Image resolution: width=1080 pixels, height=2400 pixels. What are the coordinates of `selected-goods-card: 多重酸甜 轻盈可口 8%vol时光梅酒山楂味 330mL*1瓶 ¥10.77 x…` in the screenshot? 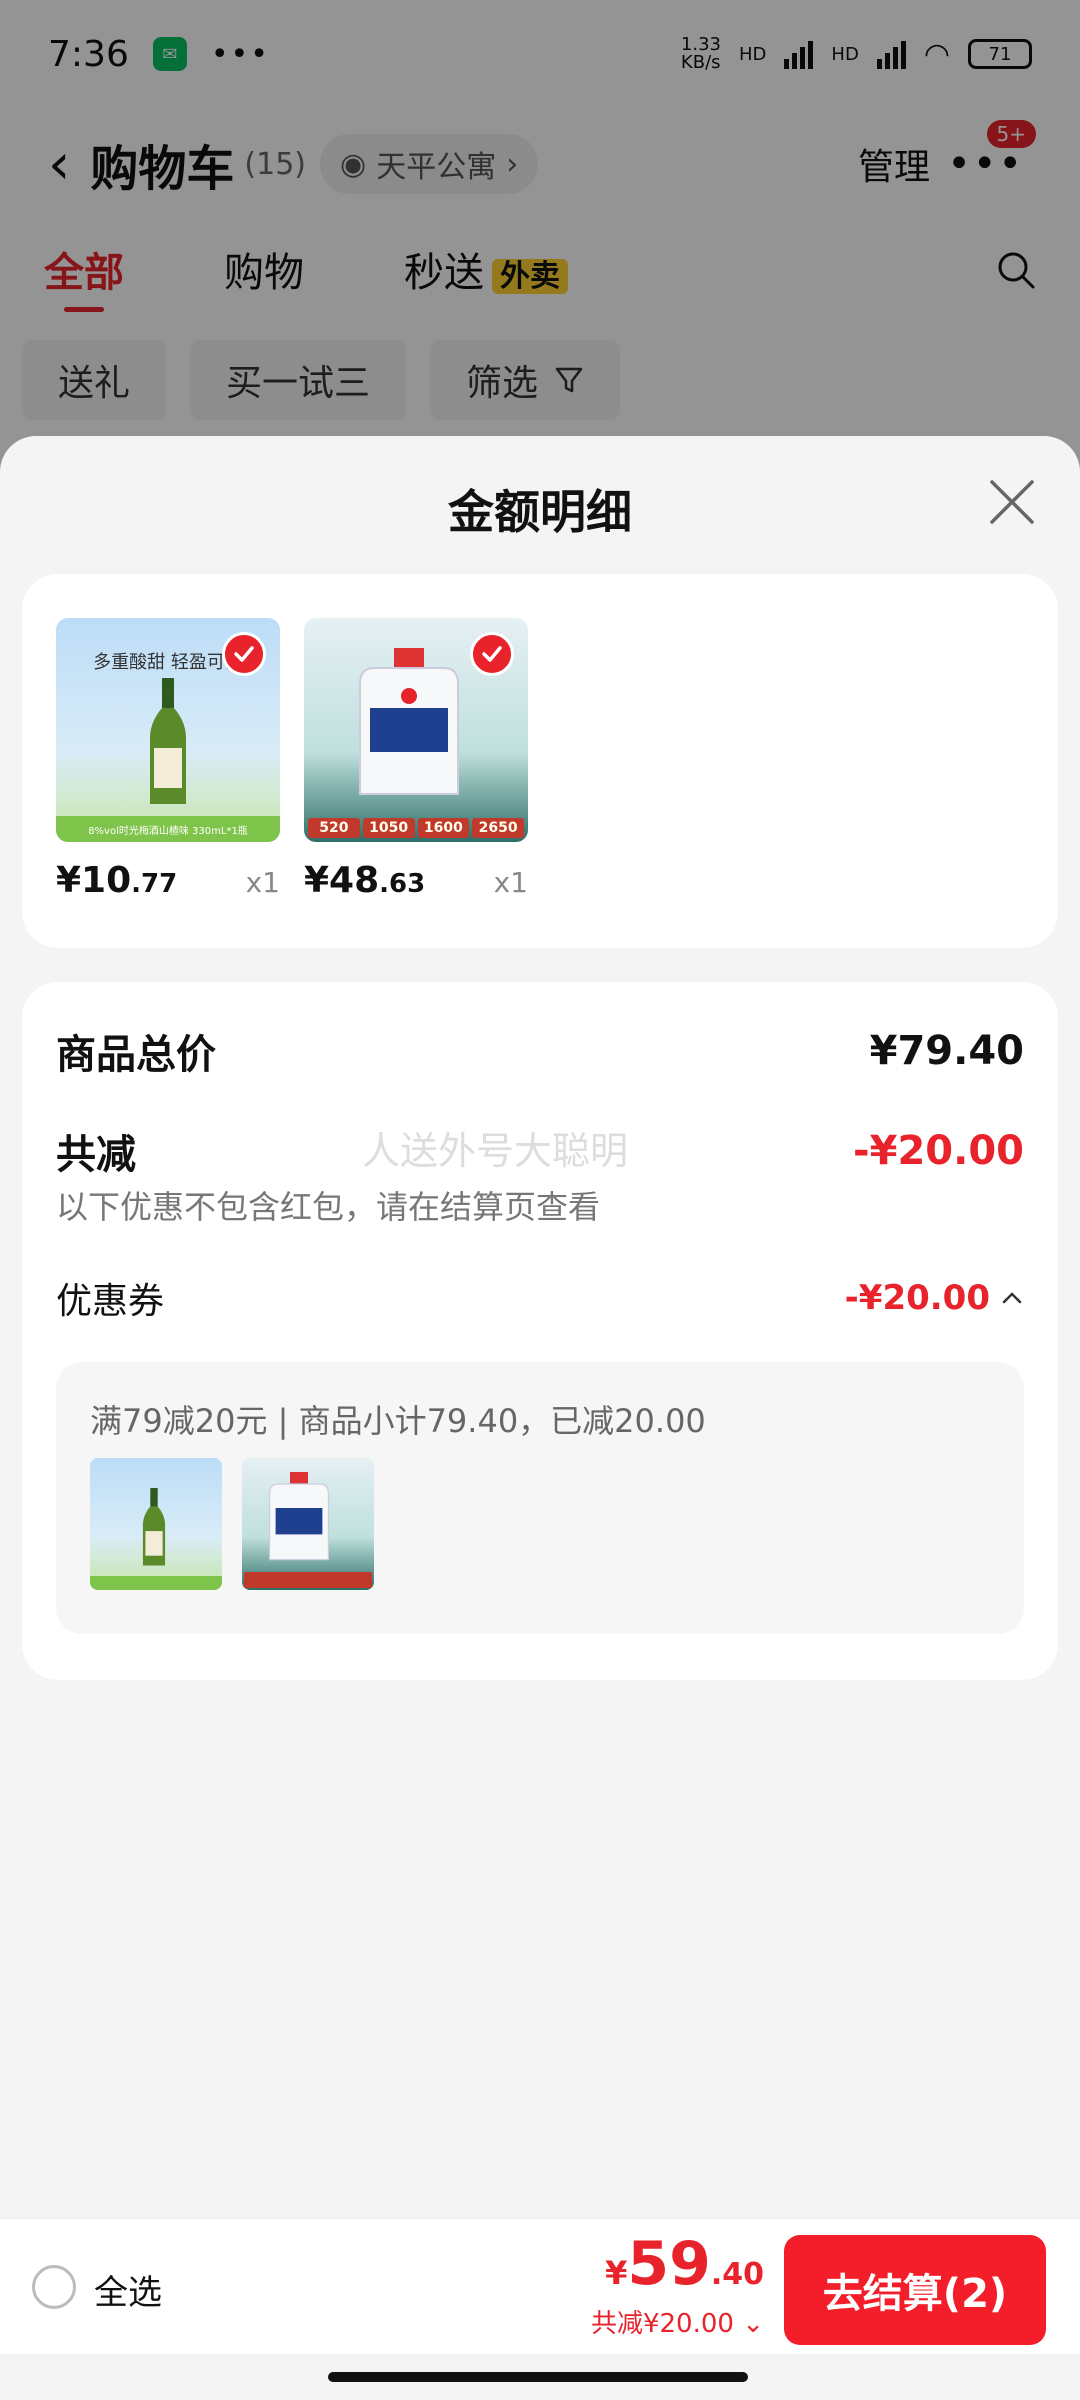 It's located at (540, 761).